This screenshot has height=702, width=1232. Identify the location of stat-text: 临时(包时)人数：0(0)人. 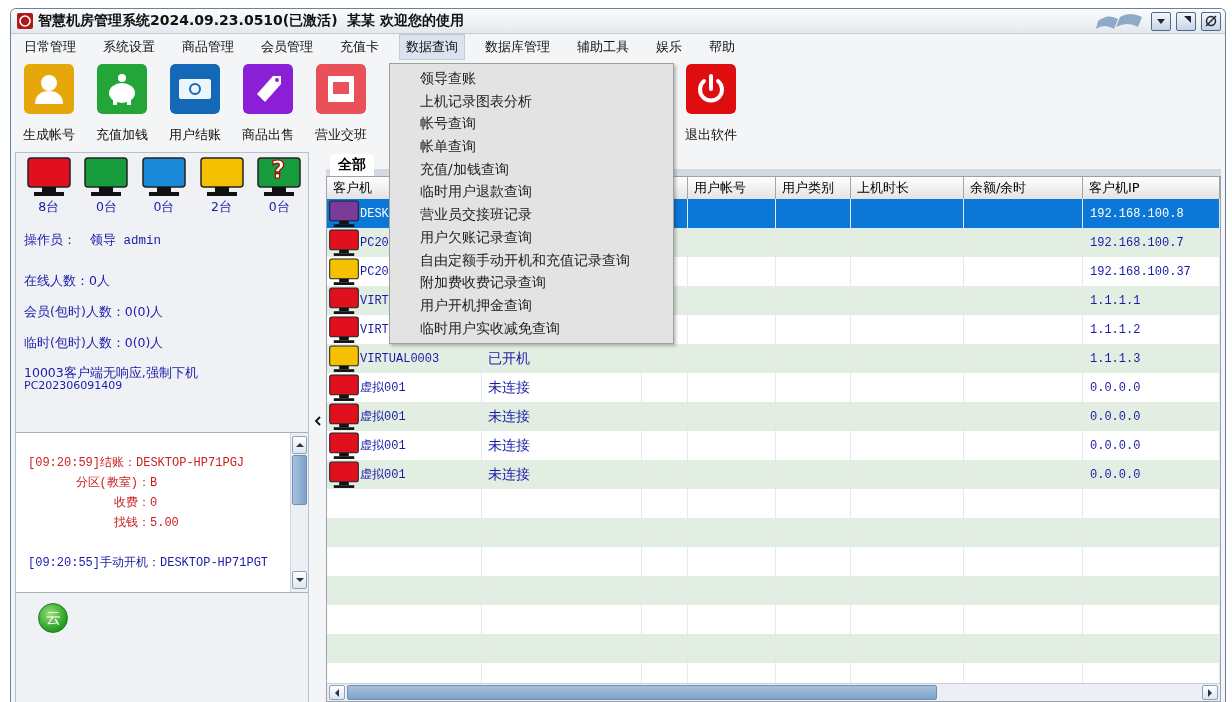
(94, 343).